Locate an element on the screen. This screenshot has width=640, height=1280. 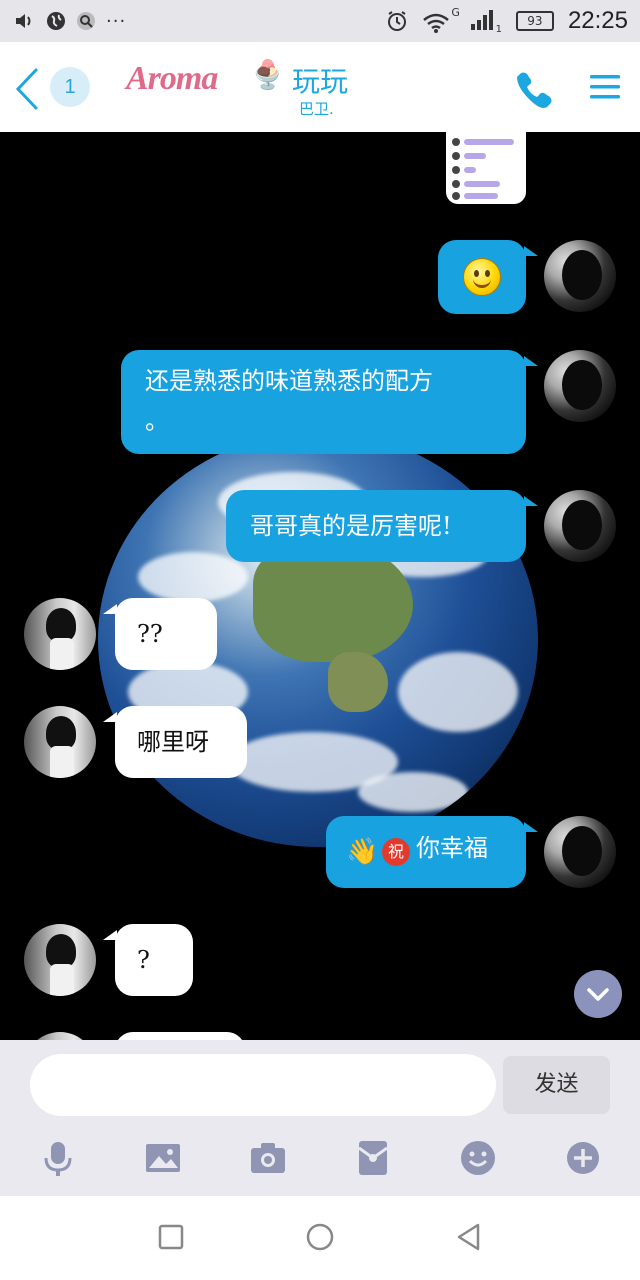
image-icon is located at coordinates (163, 1158).